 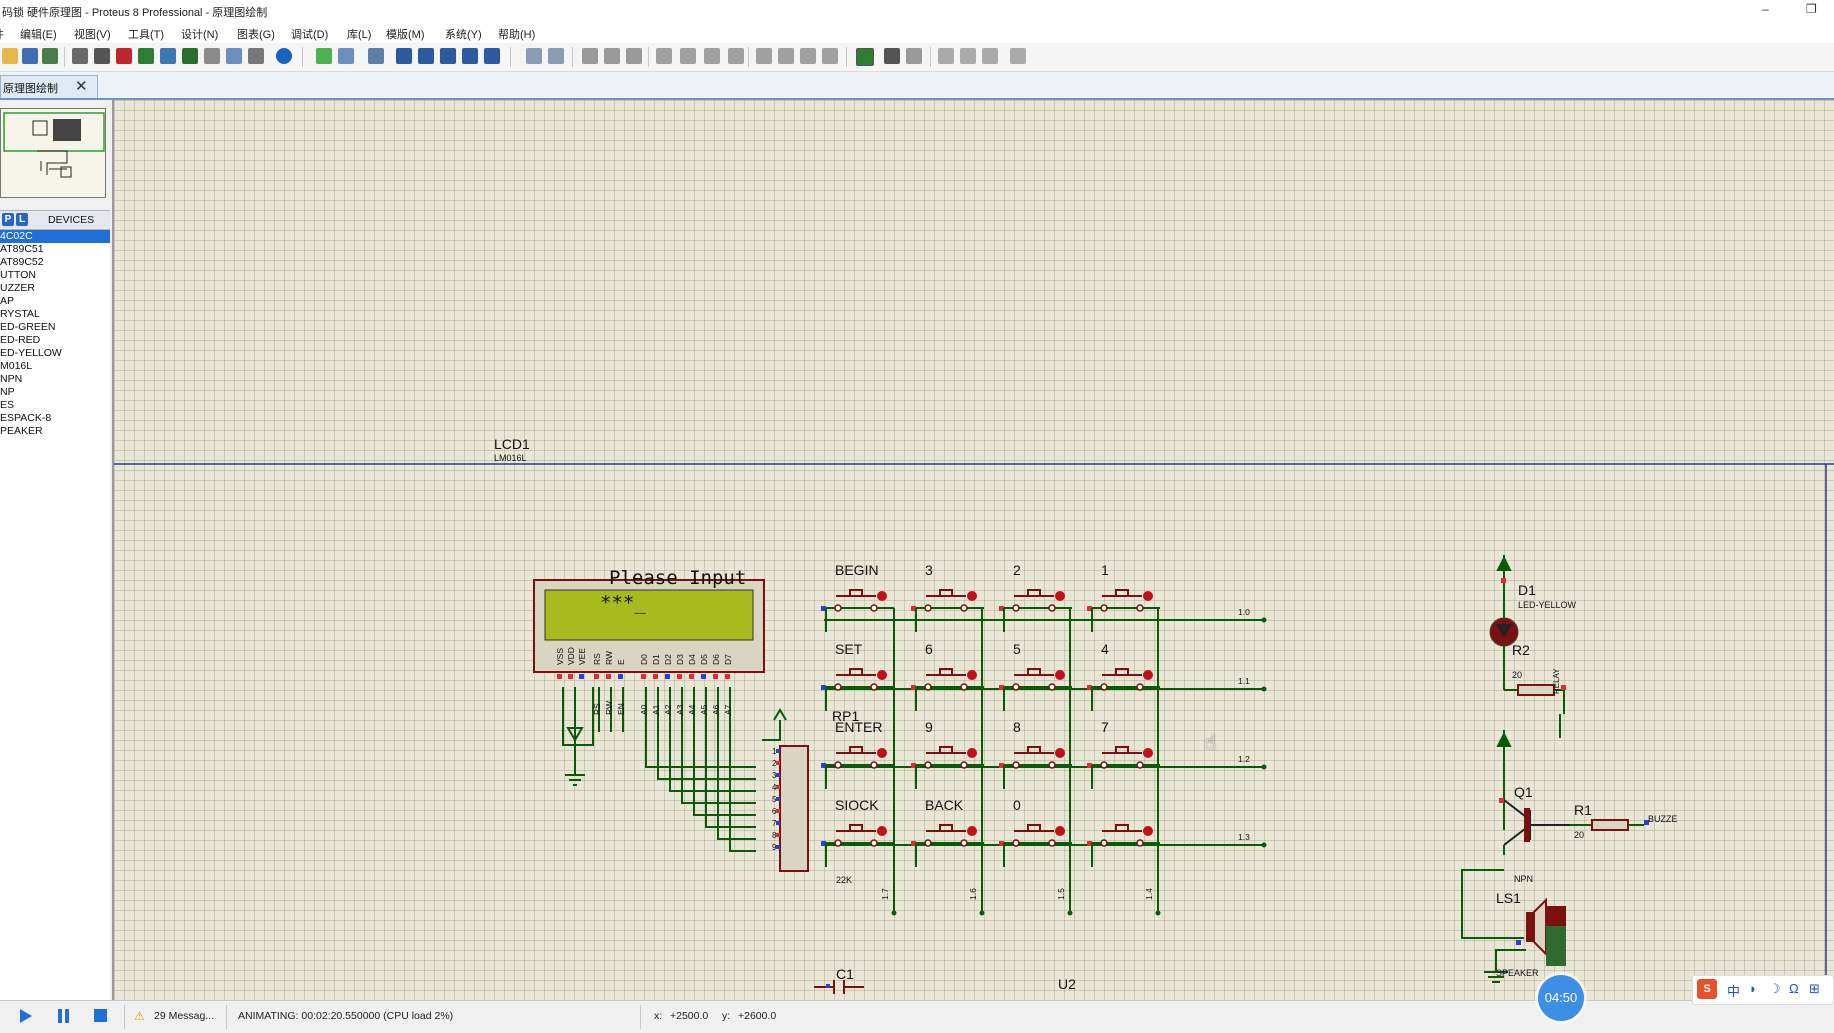 I want to click on respack-rp1, so click(x=794, y=808).